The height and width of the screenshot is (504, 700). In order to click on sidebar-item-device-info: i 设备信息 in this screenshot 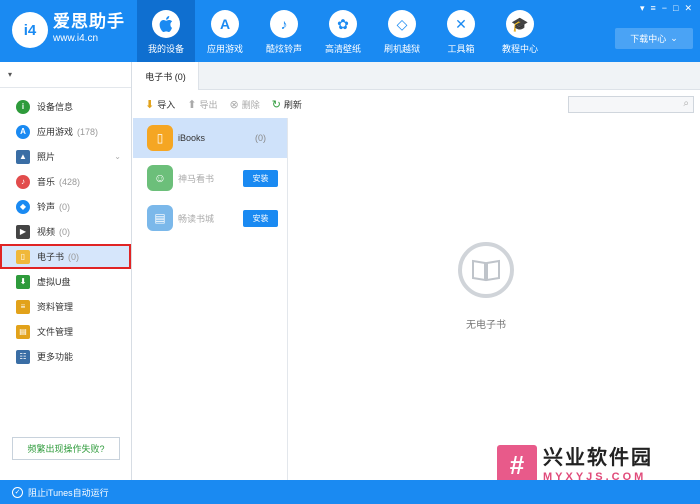, I will do `click(65, 106)`.